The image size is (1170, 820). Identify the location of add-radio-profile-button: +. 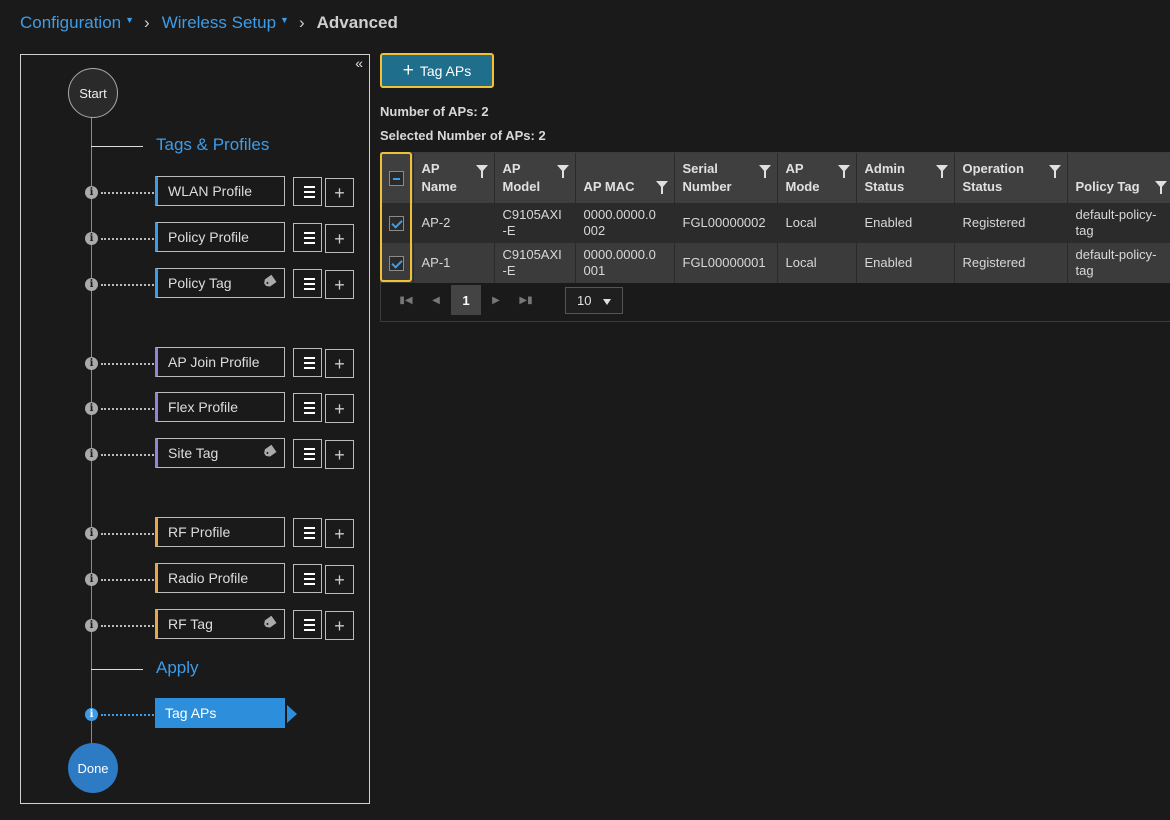
(339, 579).